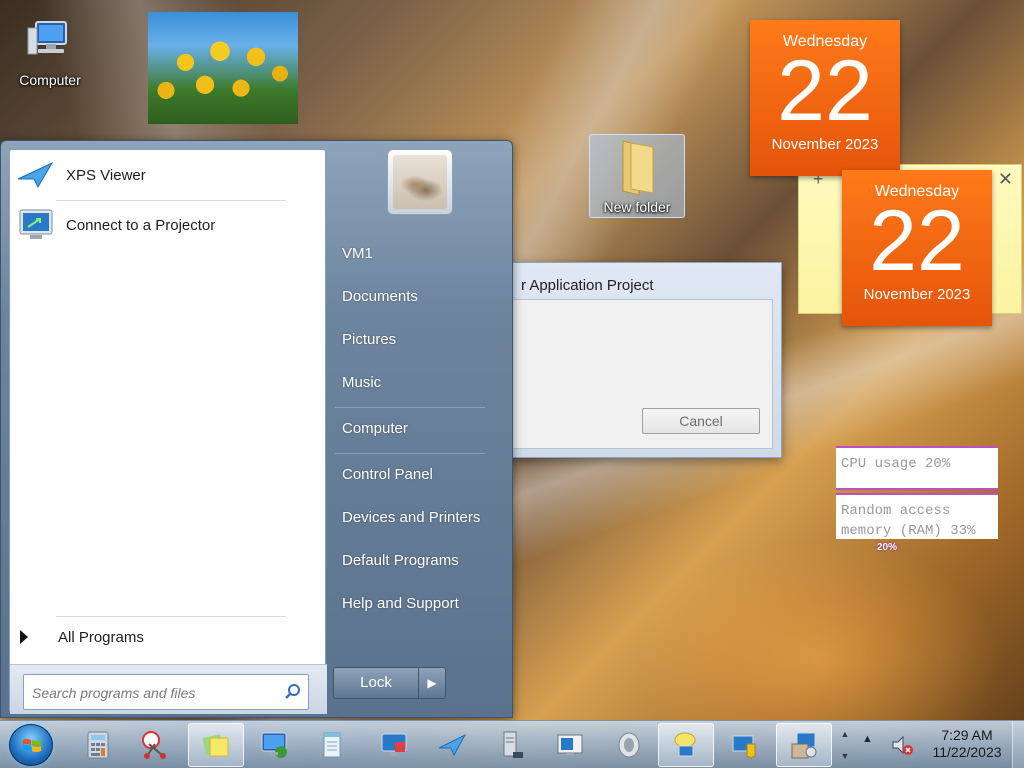 The image size is (1024, 768). Describe the element at coordinates (701, 421) in the screenshot. I see `cancel-button: Cancel` at that location.